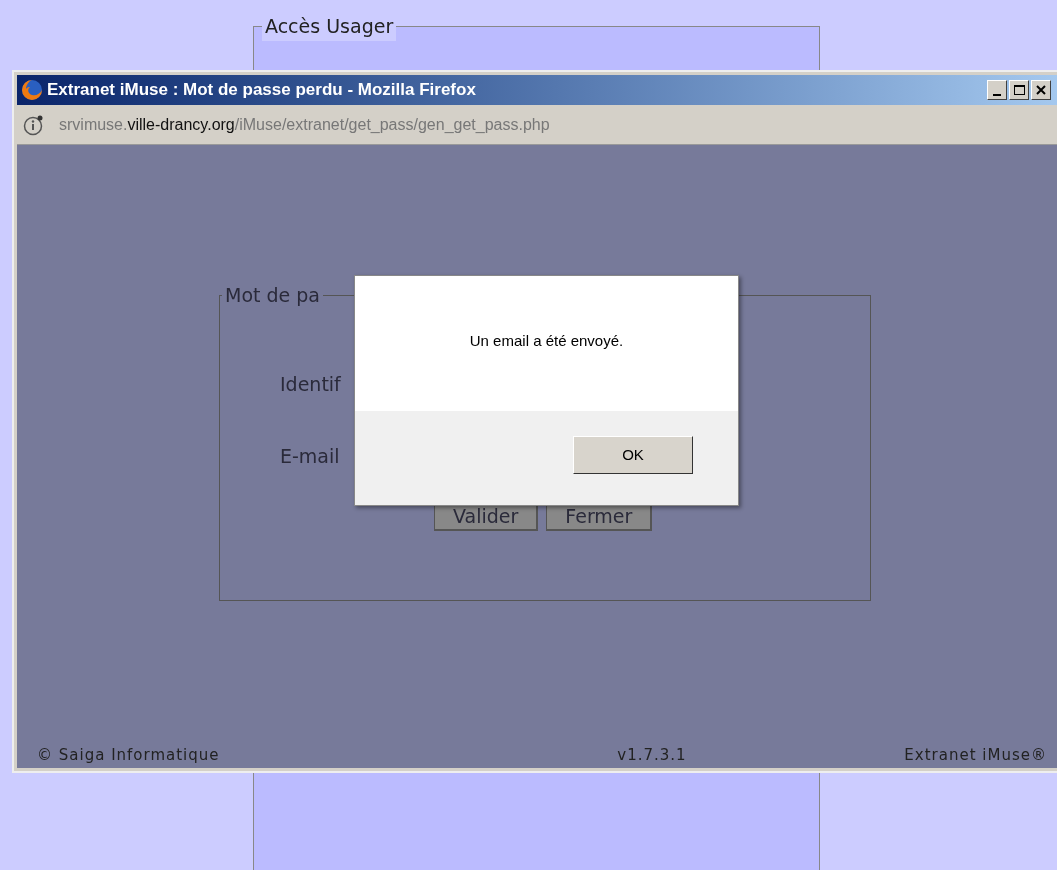 Image resolution: width=1057 pixels, height=870 pixels. What do you see at coordinates (304, 124) in the screenshot?
I see `url-text: srvimuse.ville-drancy.org/iMuse/extranet/get_pass/gen_get_pass.php` at bounding box center [304, 124].